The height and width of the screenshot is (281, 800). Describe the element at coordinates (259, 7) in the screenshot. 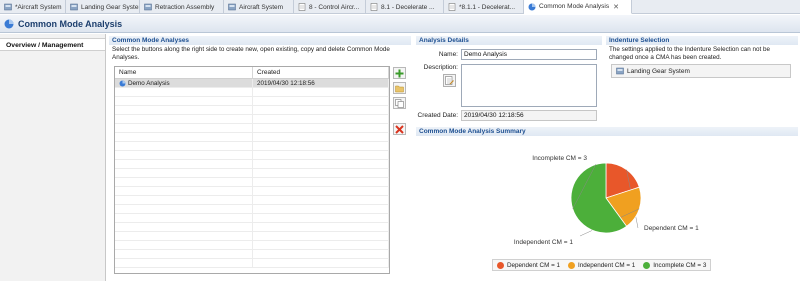

I see `tab-3: Aircraft System` at that location.